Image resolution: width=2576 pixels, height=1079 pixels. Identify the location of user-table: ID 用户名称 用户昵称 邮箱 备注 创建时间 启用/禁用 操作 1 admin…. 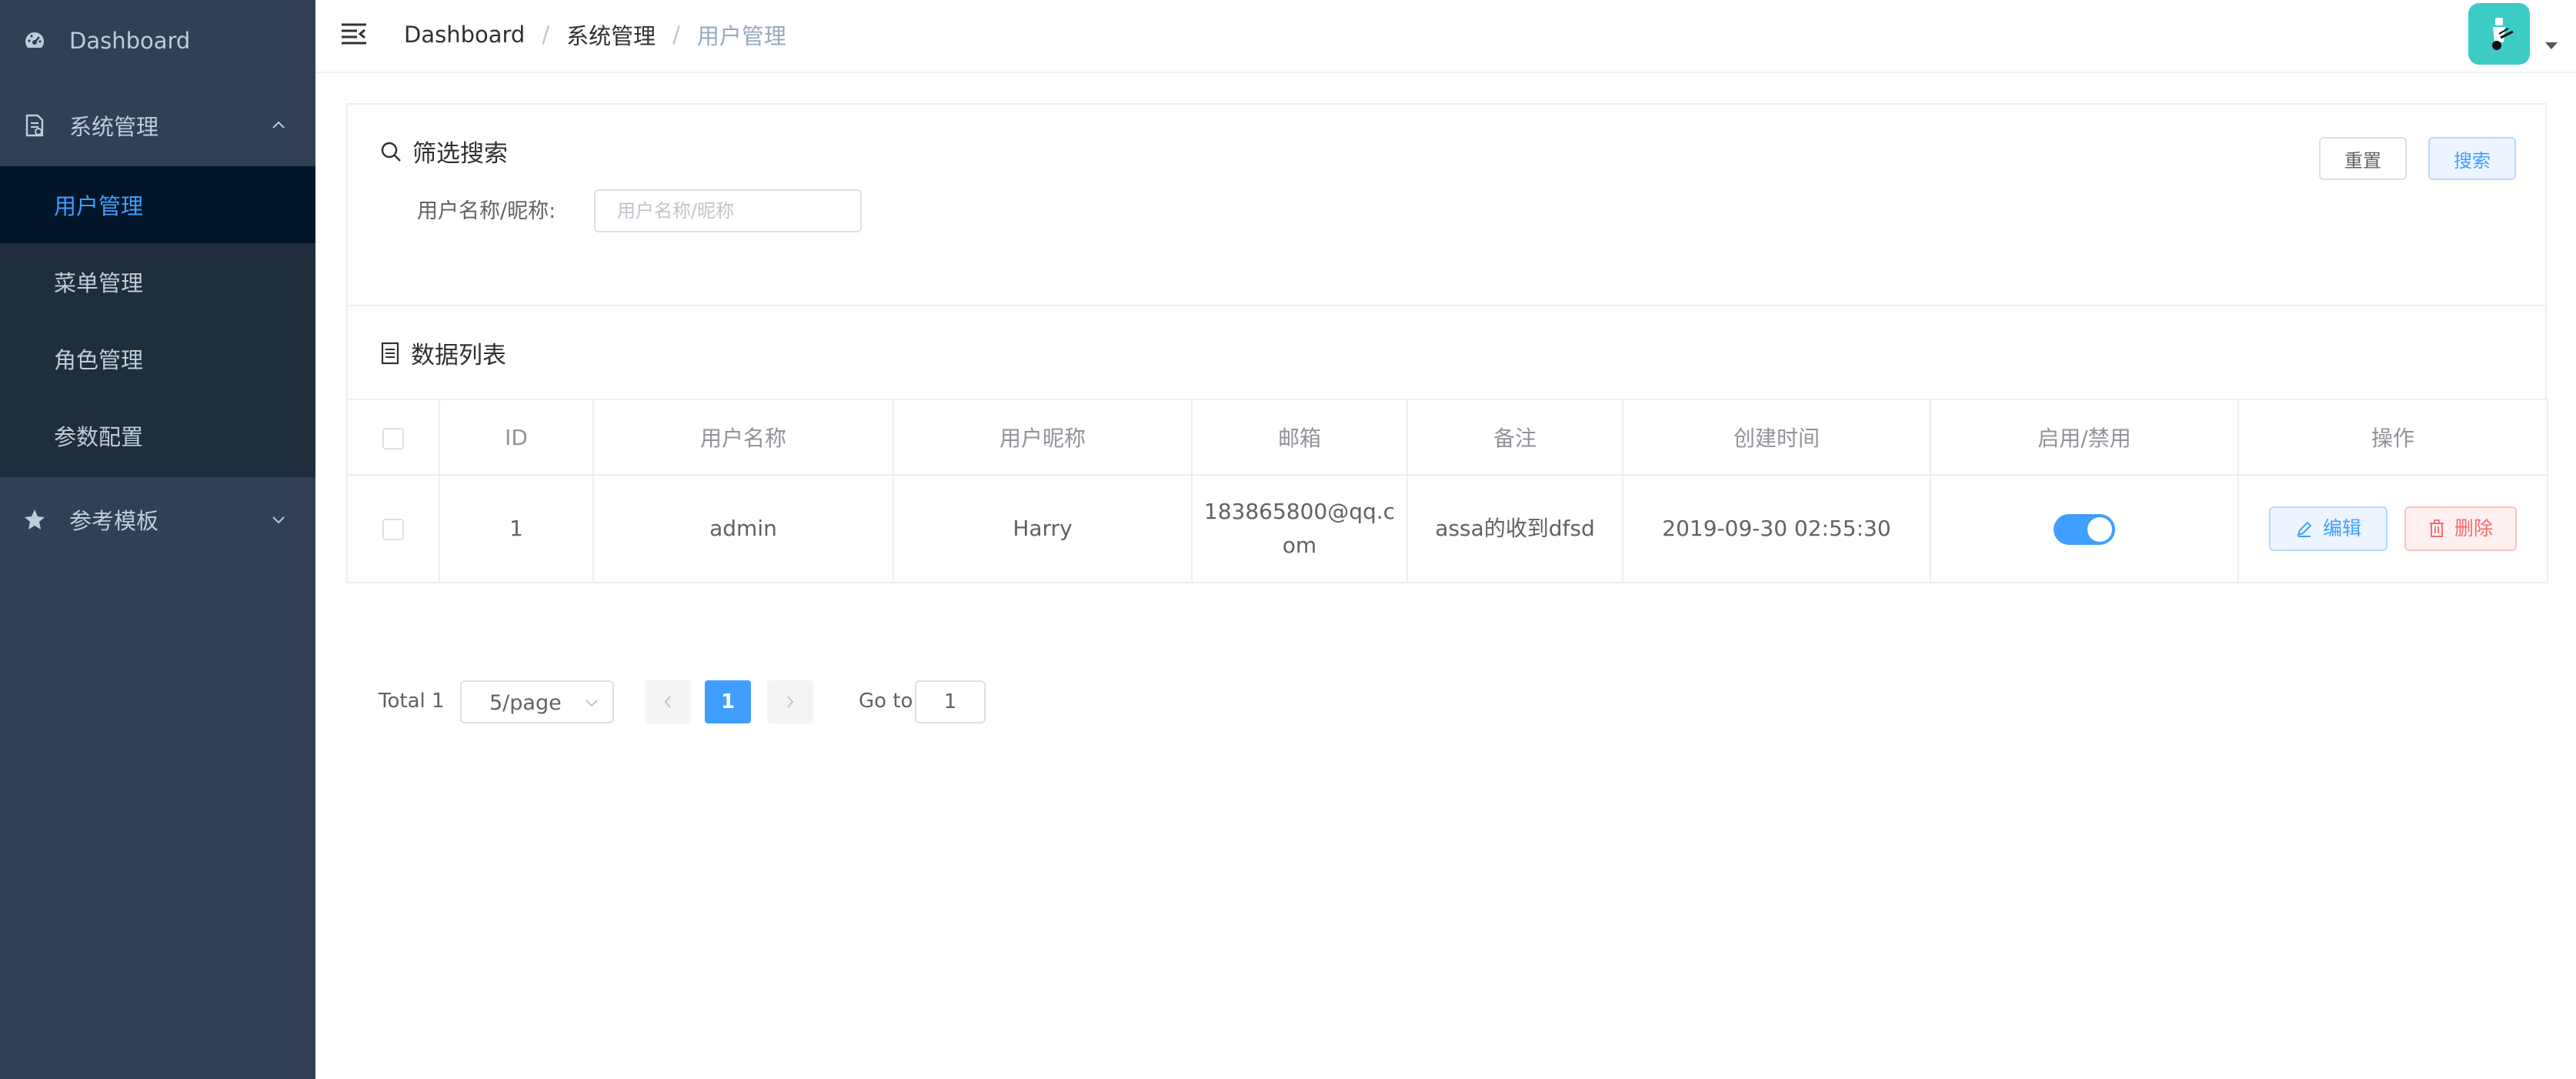
(1447, 491).